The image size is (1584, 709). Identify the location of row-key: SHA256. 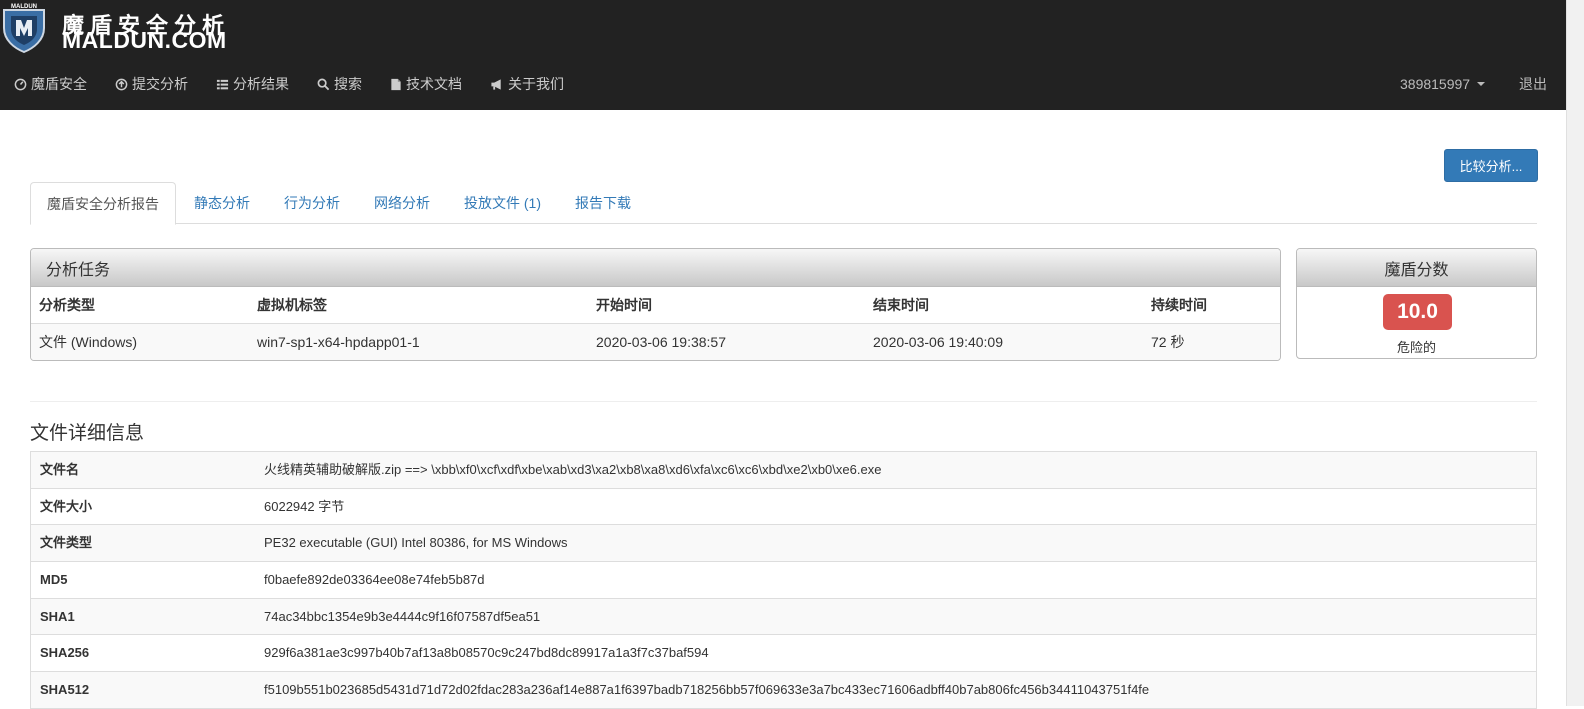
(65, 653).